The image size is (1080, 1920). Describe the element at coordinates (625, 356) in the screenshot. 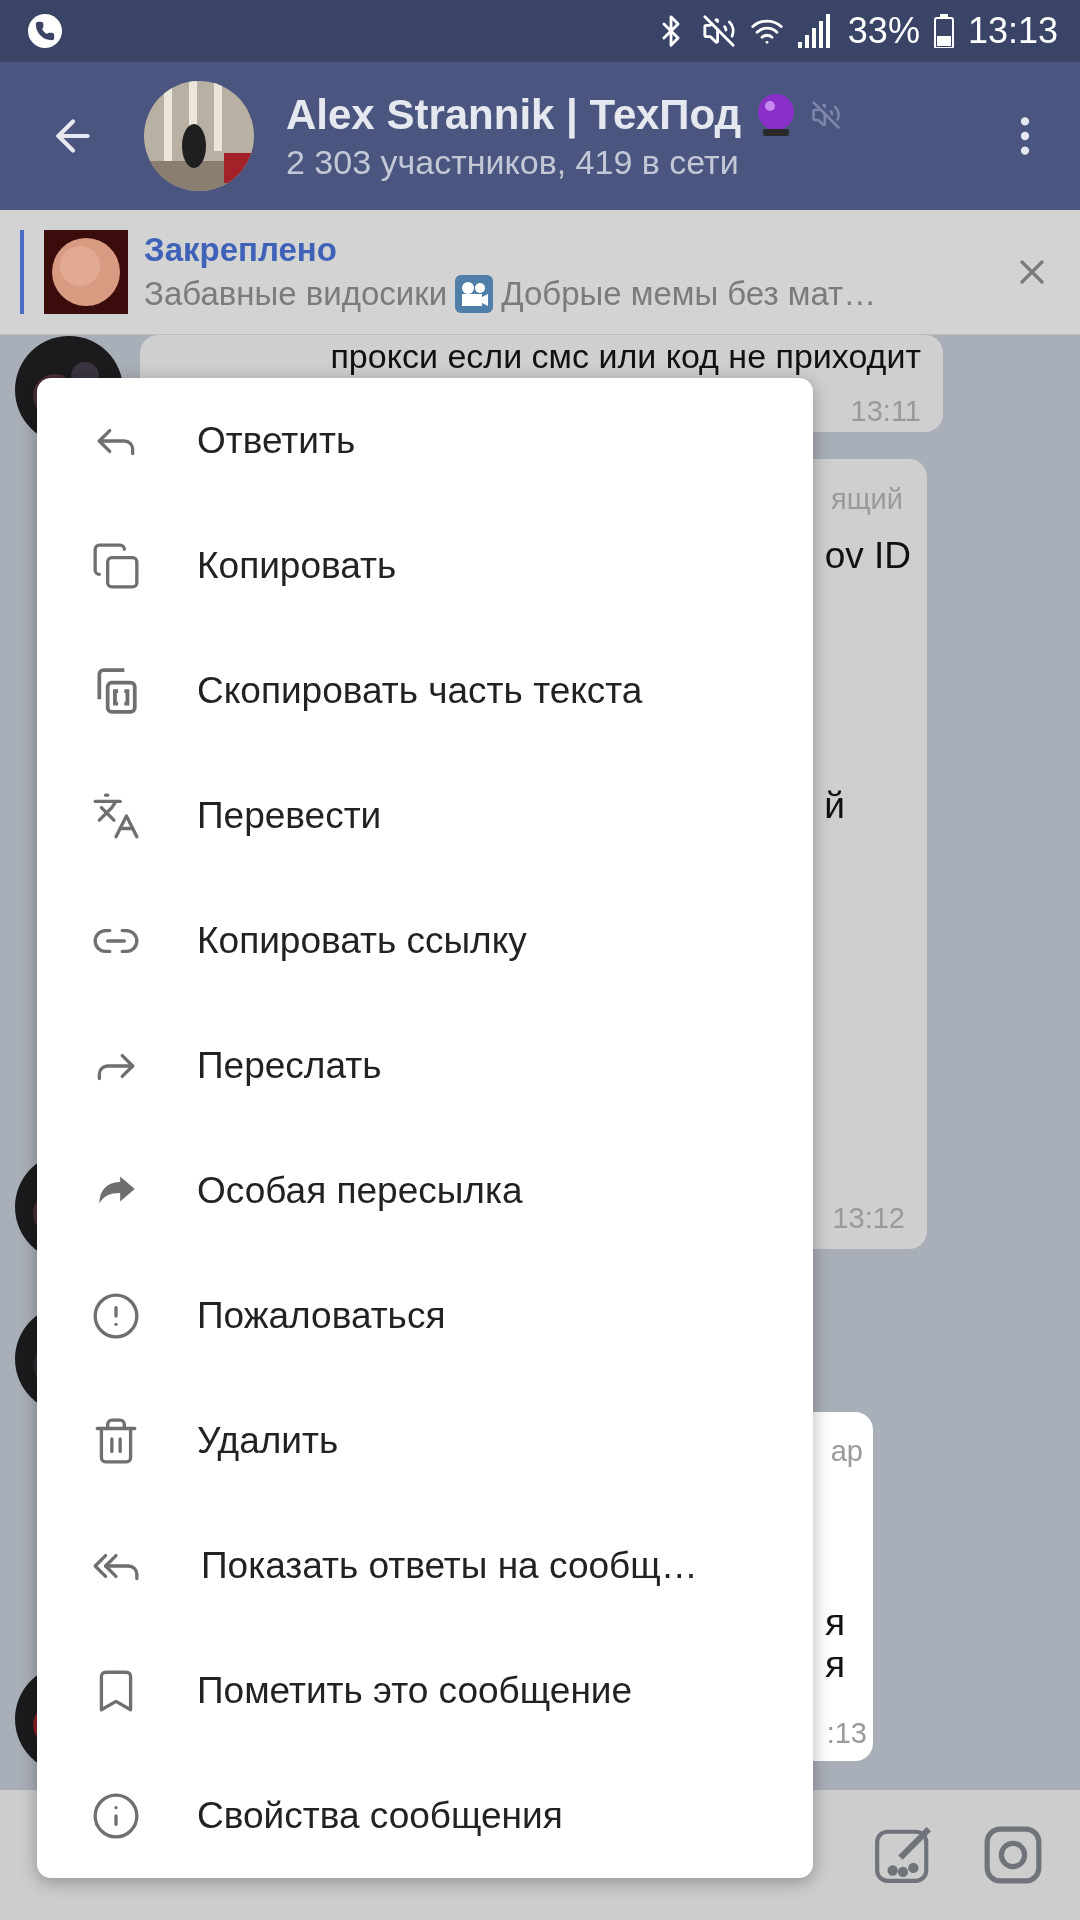

I see `message-text: прокси если смс или код не приходит` at that location.